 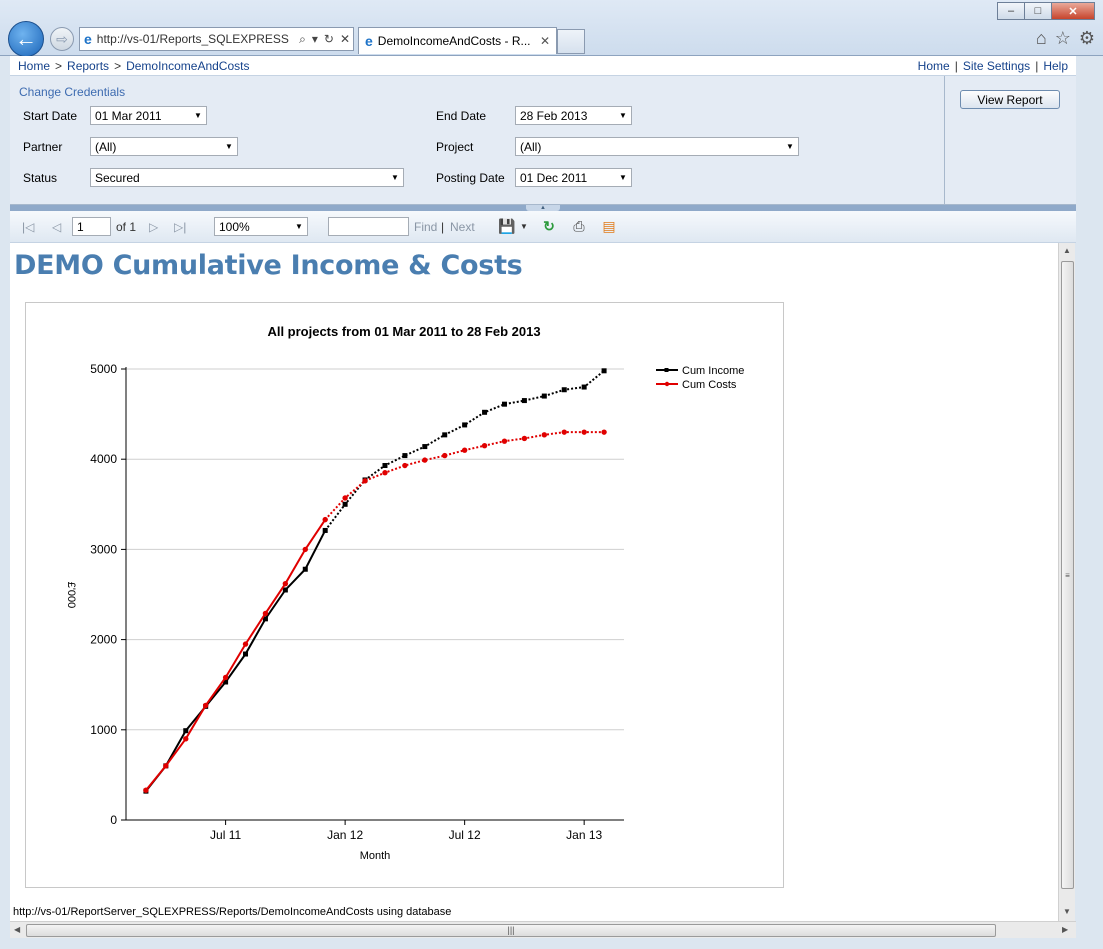 I want to click on vertical-scroll-thumb: ≡, so click(x=1067, y=575).